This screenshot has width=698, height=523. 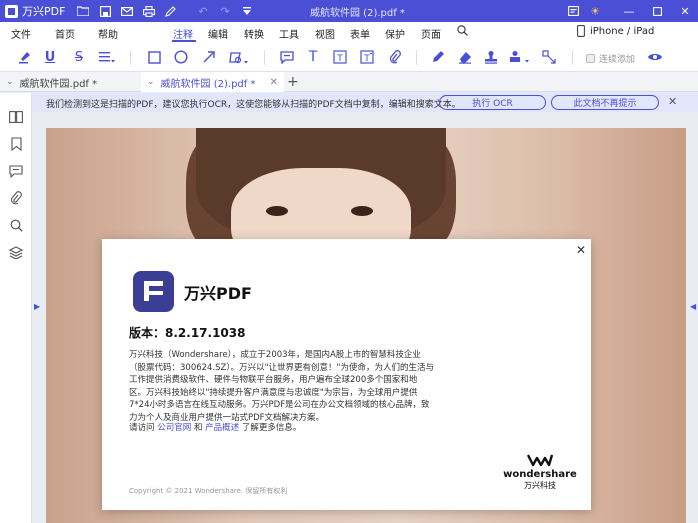 I want to click on text-icon: T, so click(x=313, y=57).